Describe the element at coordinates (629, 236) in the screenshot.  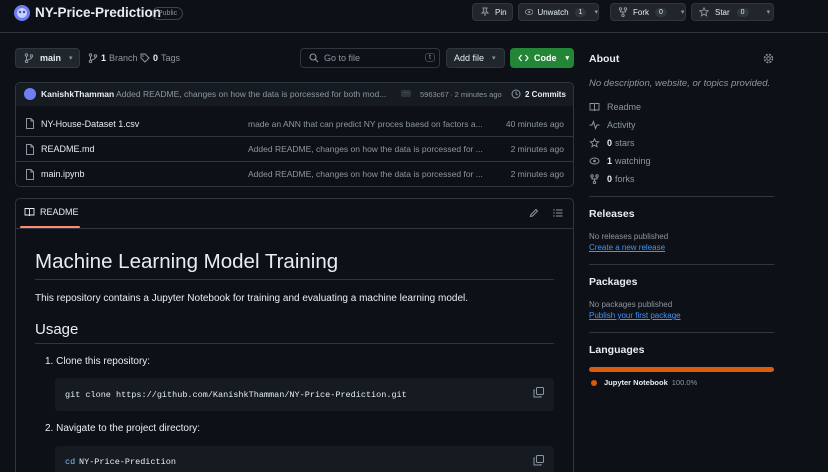
I see `no-releases-text: No releases published` at that location.